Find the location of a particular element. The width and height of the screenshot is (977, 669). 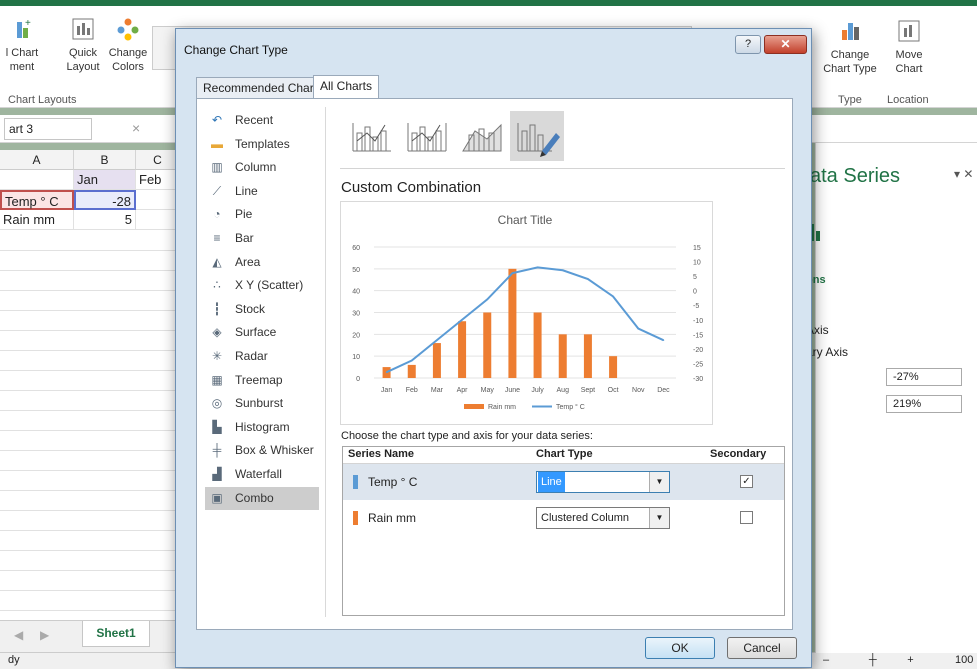

chart-element-icon: + is located at coordinates (24, 28).